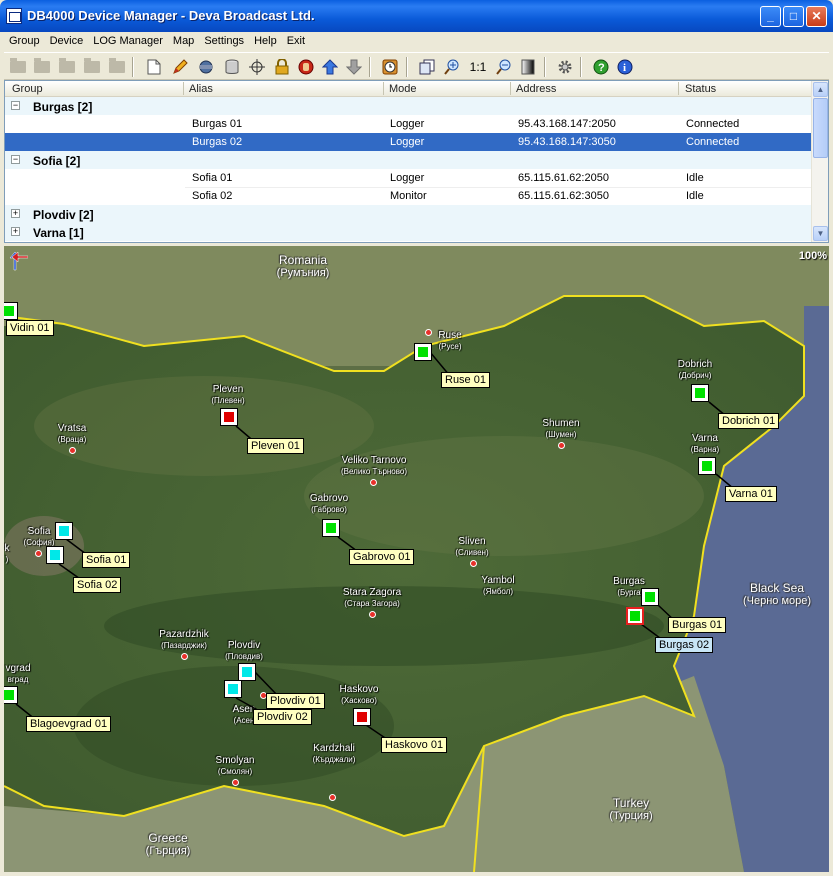  Describe the element at coordinates (427, 67) in the screenshot. I see `copy-icon` at that location.